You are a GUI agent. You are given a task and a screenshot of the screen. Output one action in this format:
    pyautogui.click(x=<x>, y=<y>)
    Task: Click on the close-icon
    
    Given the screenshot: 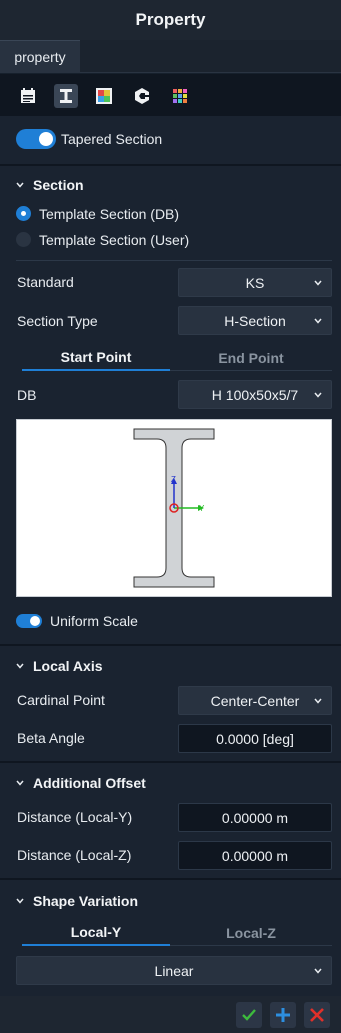 What is the action you would take?
    pyautogui.click(x=317, y=1015)
    